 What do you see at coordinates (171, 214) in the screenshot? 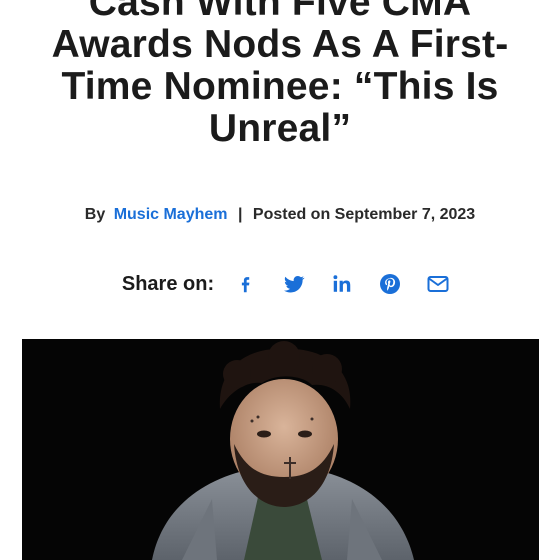
I see `author-link: Music Mayhem` at bounding box center [171, 214].